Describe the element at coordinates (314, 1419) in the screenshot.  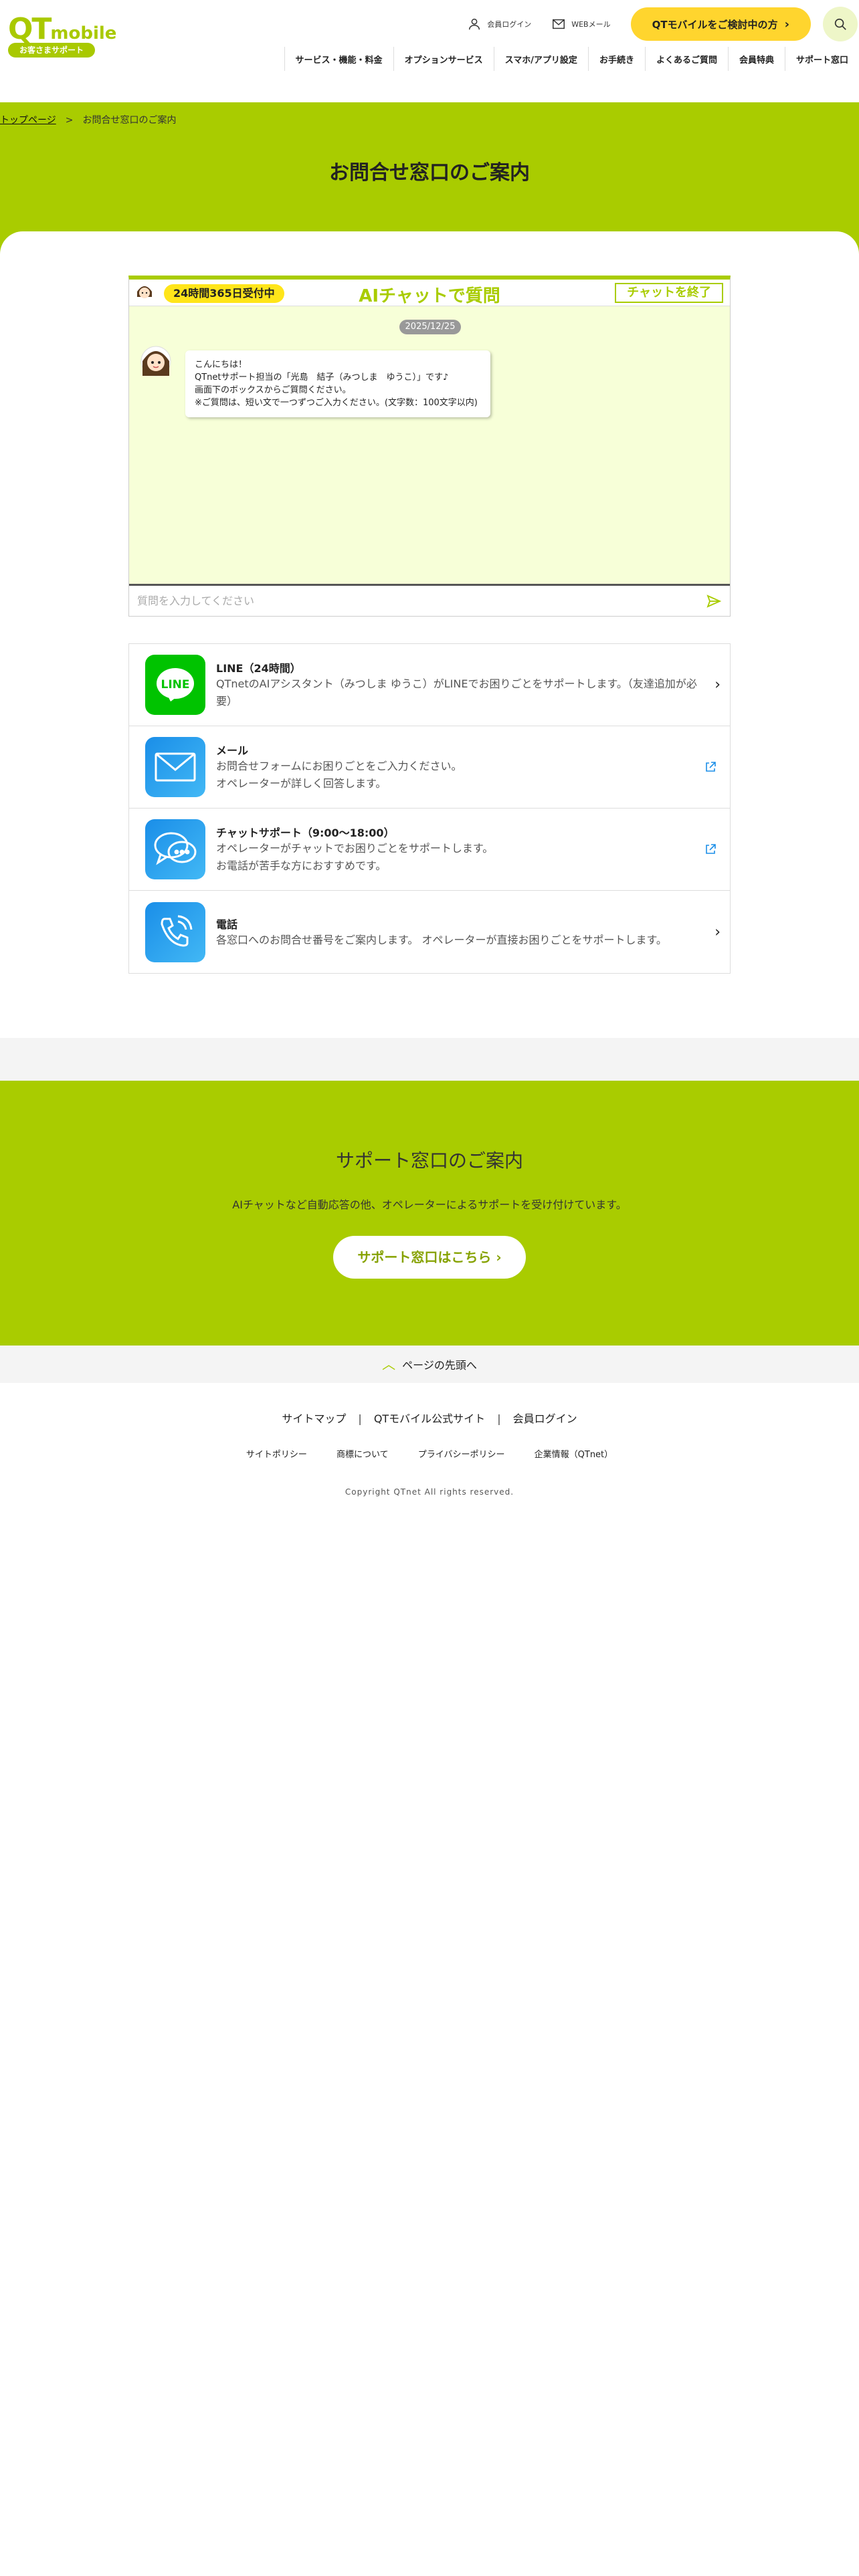
I see `footer-link-sitemap: サイトマップ` at that location.